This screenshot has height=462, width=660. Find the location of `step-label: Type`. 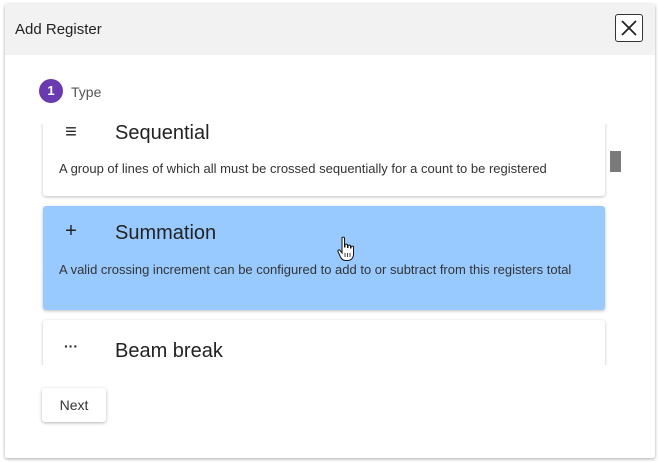

step-label: Type is located at coordinates (86, 92).